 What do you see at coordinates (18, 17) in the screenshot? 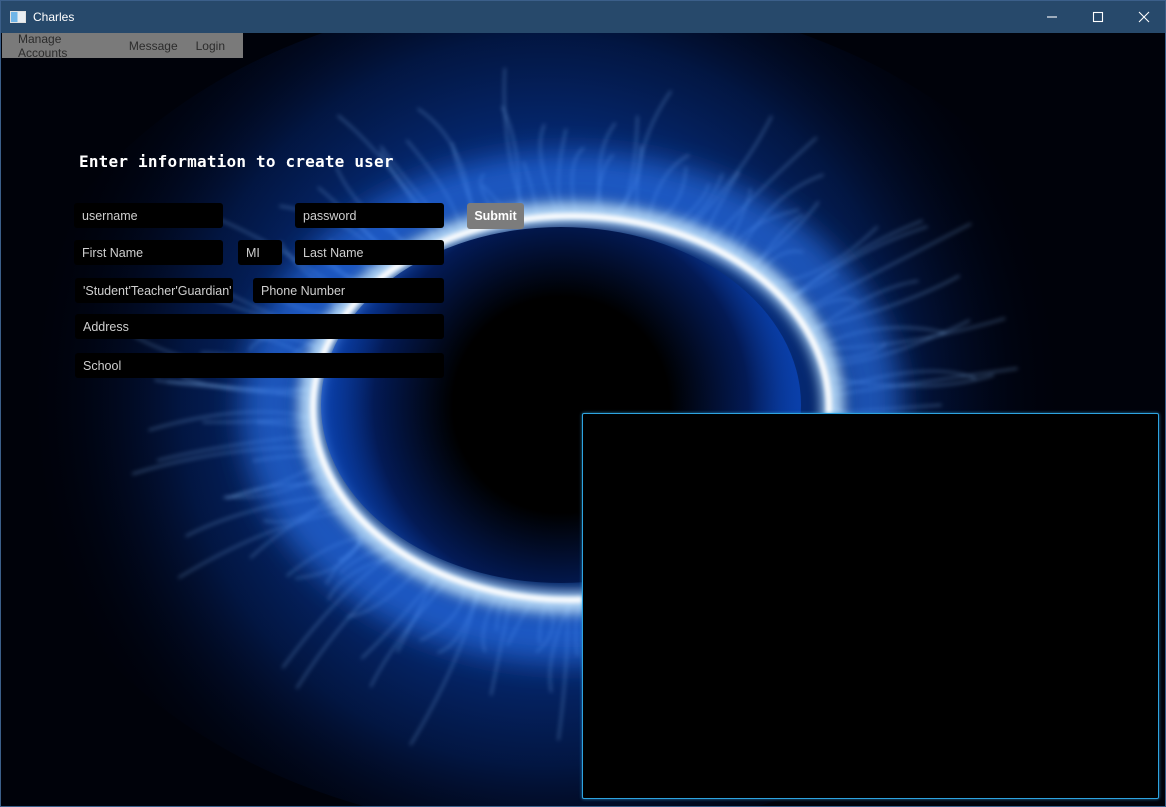
I see `app-icon` at bounding box center [18, 17].